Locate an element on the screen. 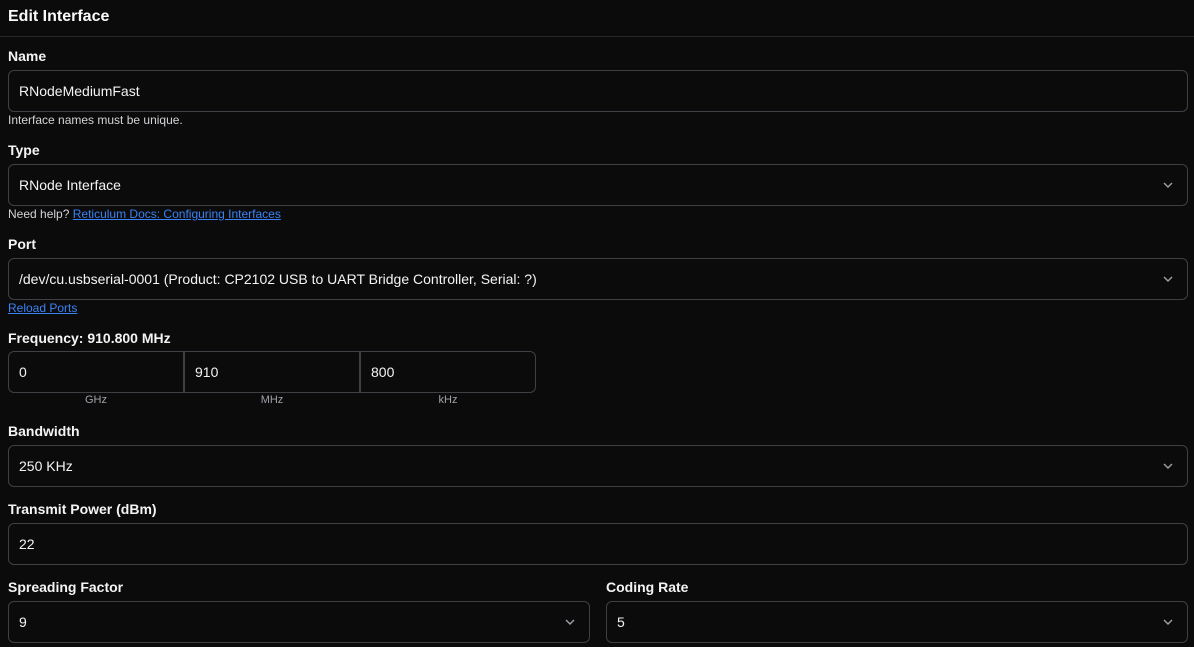  frequency-mhz-value: 910 is located at coordinates (207, 372).